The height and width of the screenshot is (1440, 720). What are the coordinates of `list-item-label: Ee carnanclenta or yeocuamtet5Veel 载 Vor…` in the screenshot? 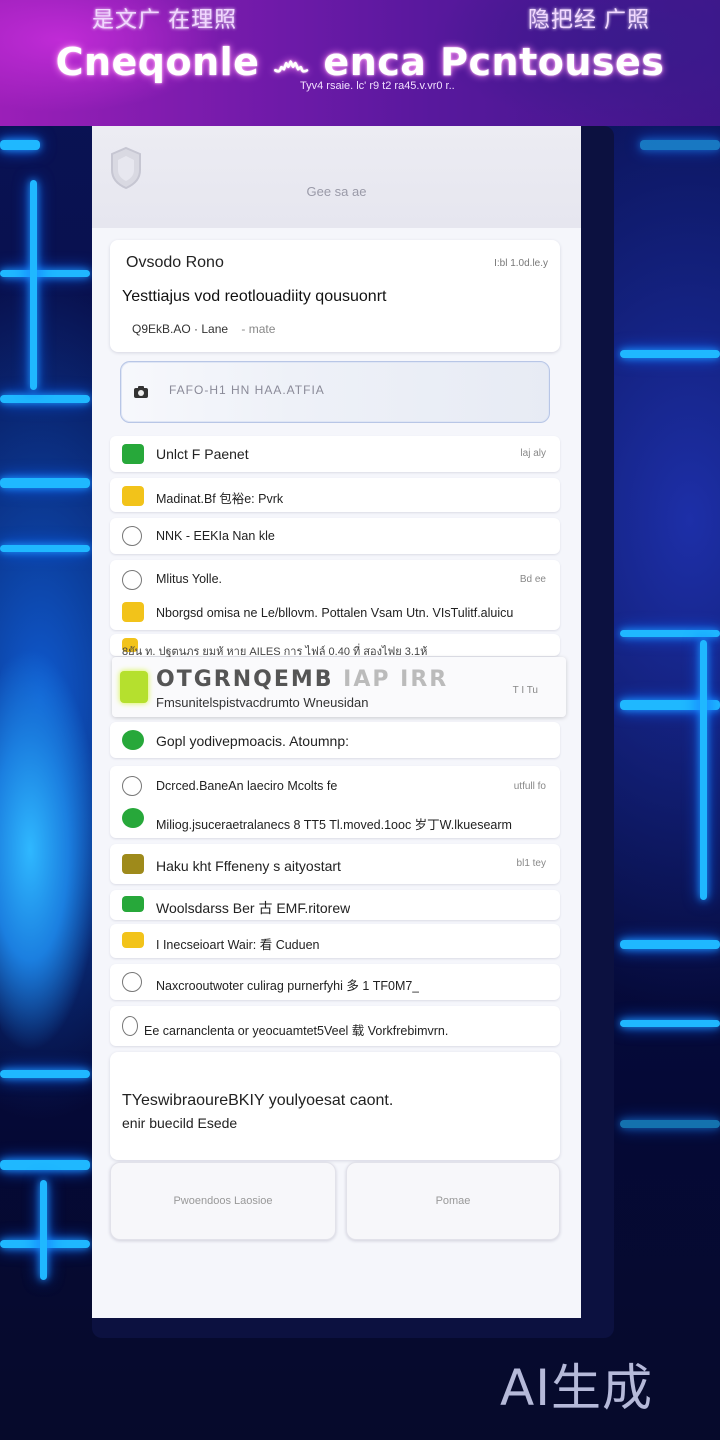 It's located at (296, 1031).